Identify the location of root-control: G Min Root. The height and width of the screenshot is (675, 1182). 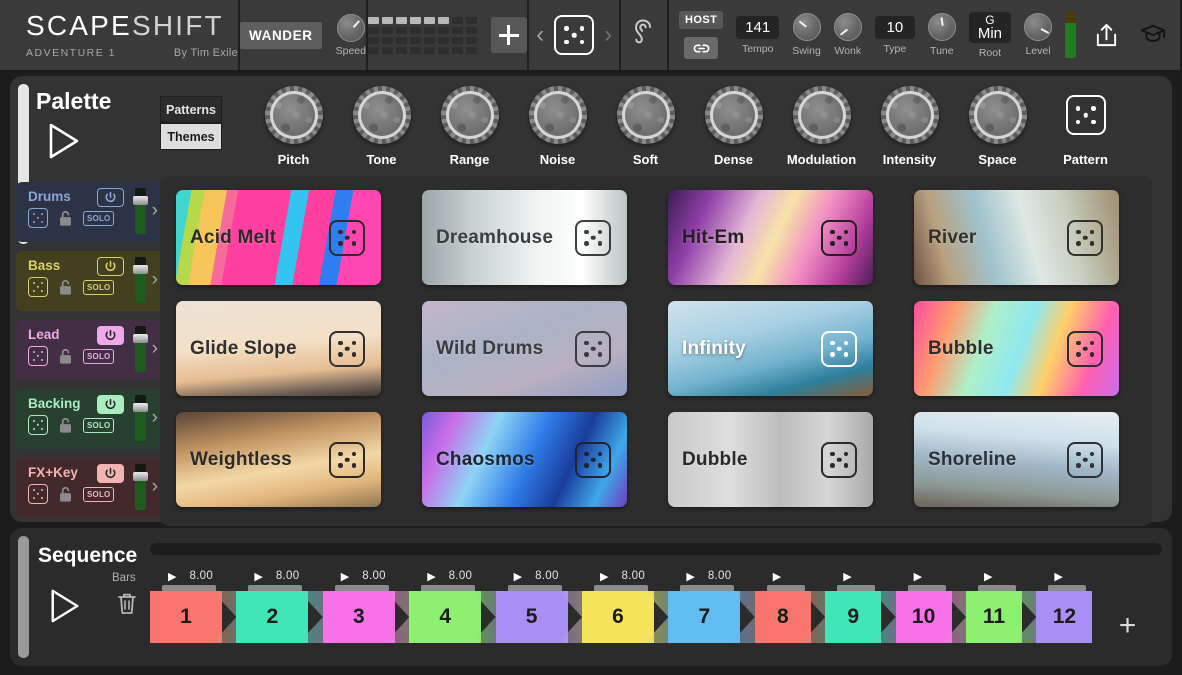
(989, 35).